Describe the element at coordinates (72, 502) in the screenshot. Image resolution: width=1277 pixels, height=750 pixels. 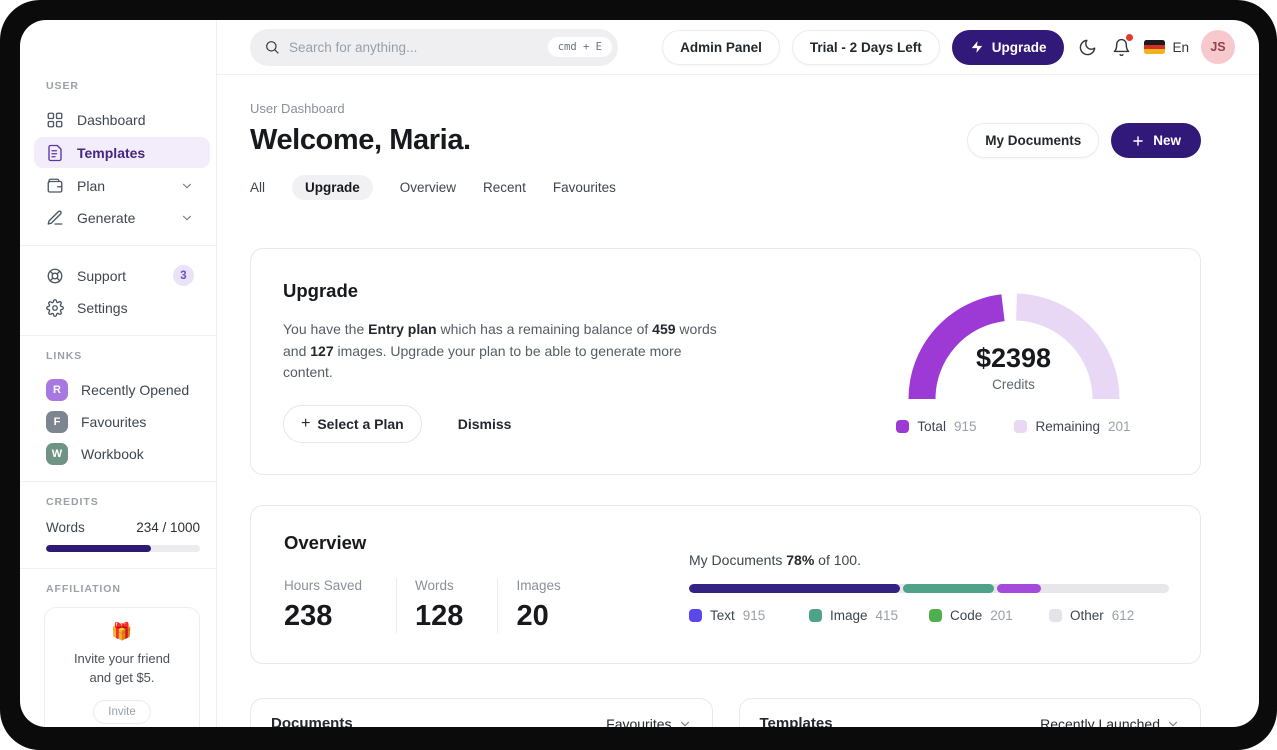
I see `sidebar-section-credits: CREDITS` at that location.